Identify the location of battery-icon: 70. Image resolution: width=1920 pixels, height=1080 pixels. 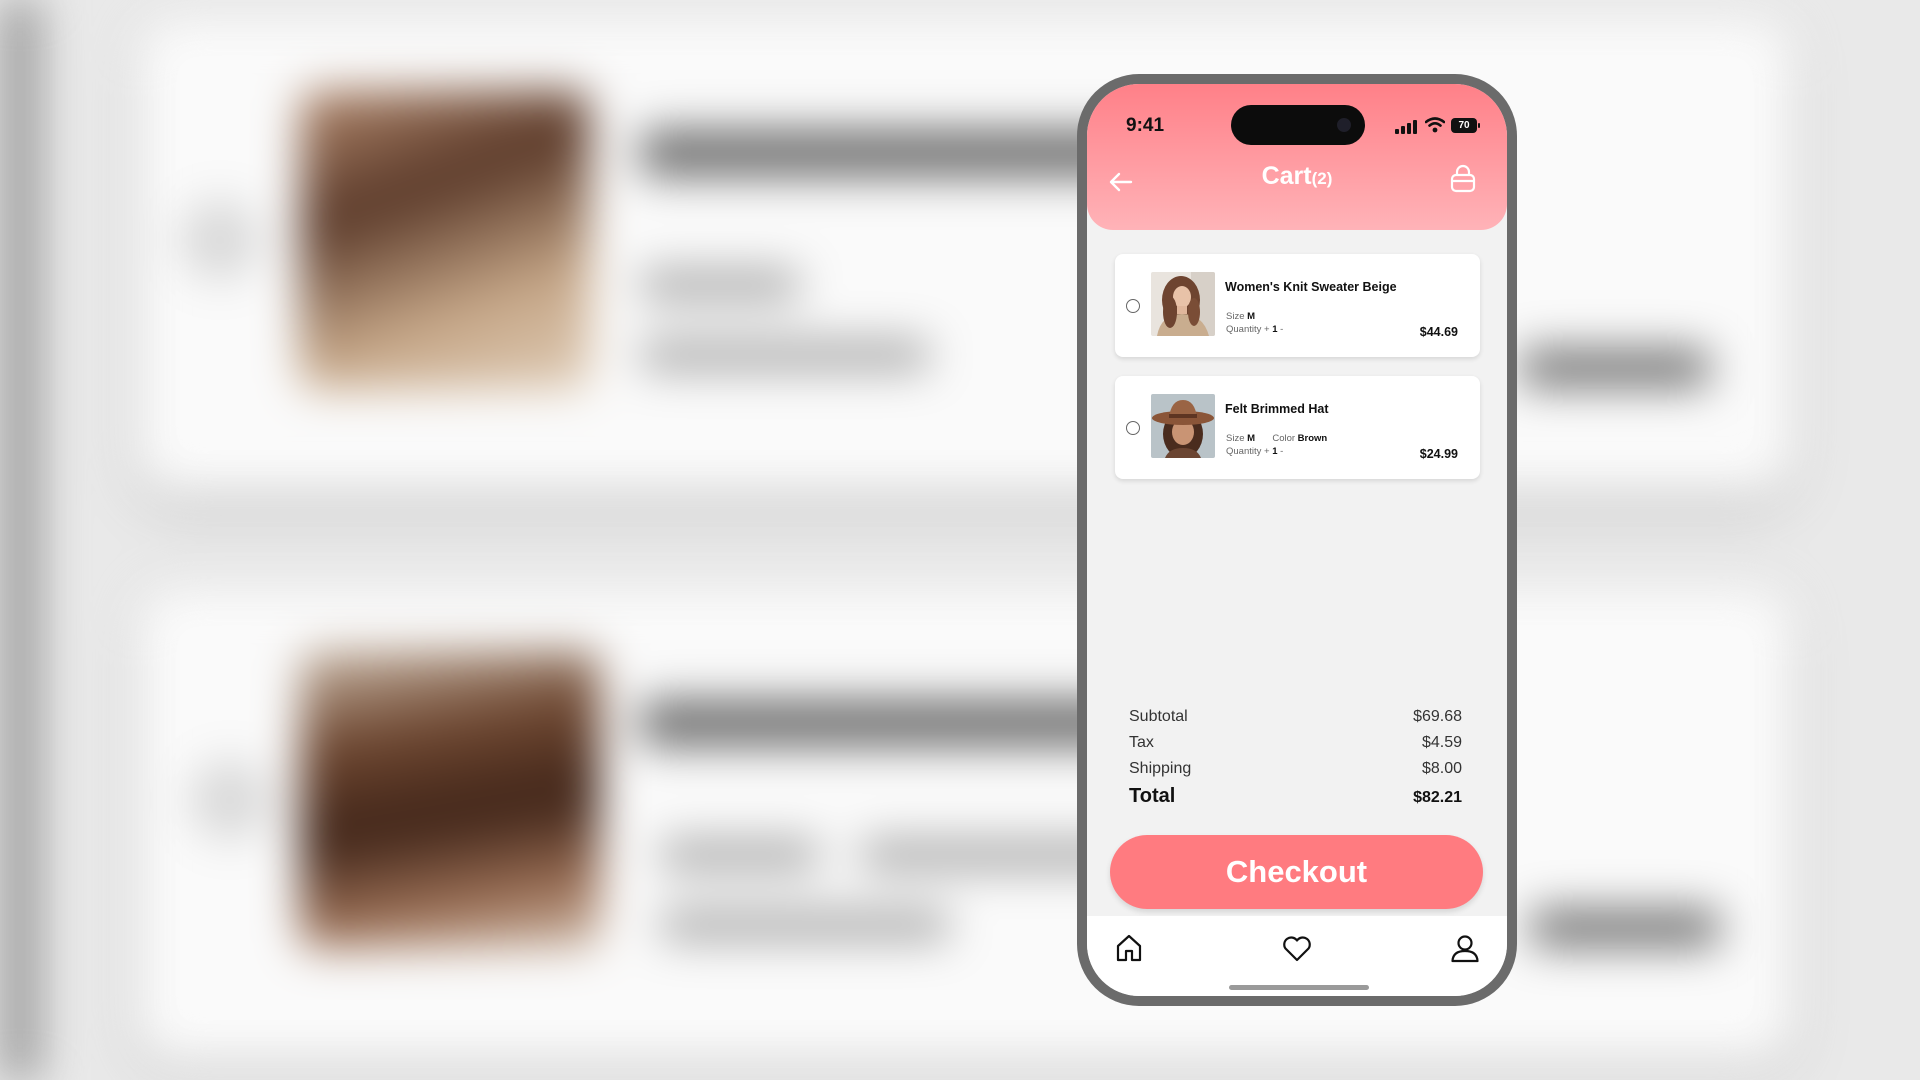
(1466, 126).